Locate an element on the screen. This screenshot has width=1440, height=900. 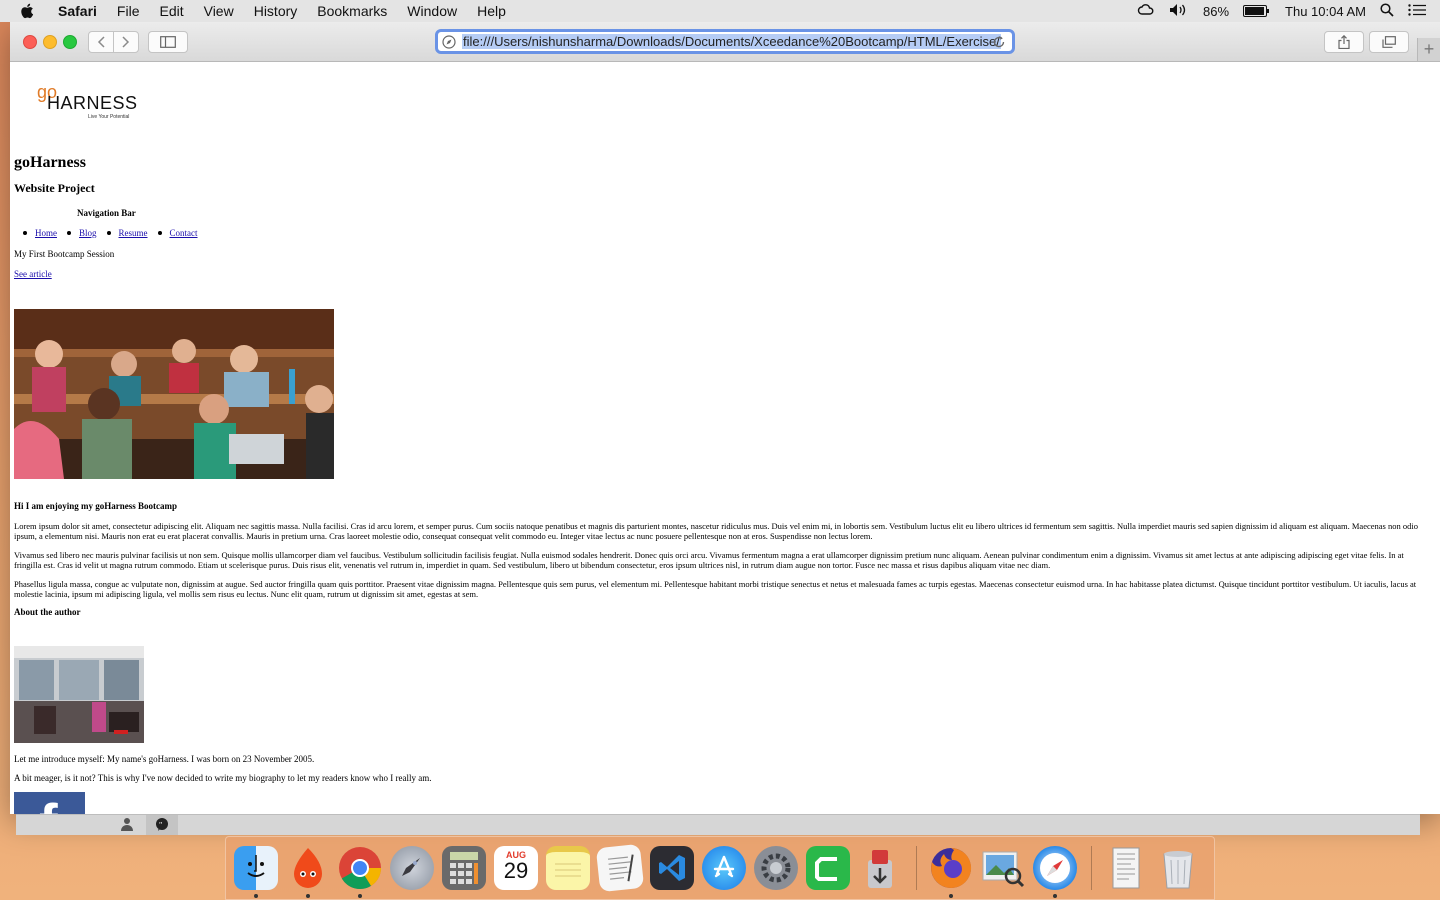
reload-icon is located at coordinates (999, 42).